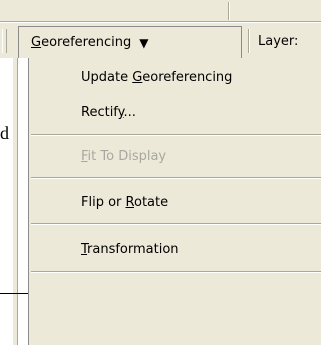  What do you see at coordinates (4, 133) in the screenshot?
I see `document-text-fragment: d` at bounding box center [4, 133].